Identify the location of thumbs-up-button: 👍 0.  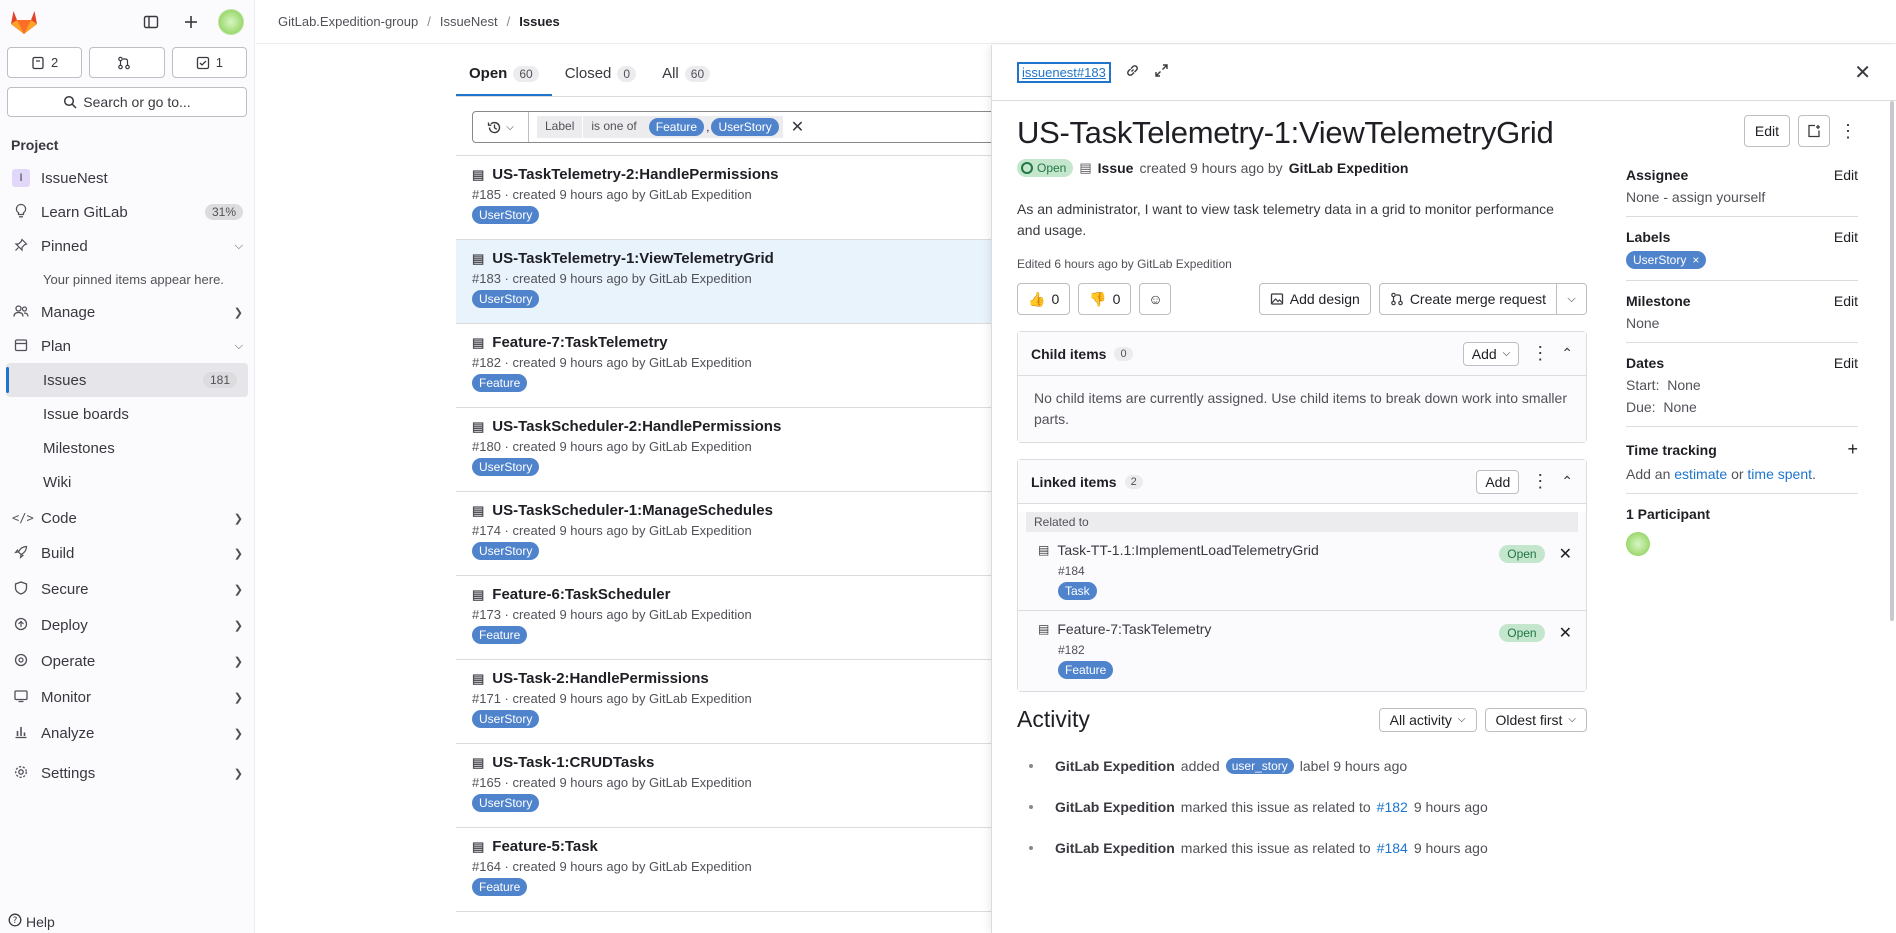
(1044, 299).